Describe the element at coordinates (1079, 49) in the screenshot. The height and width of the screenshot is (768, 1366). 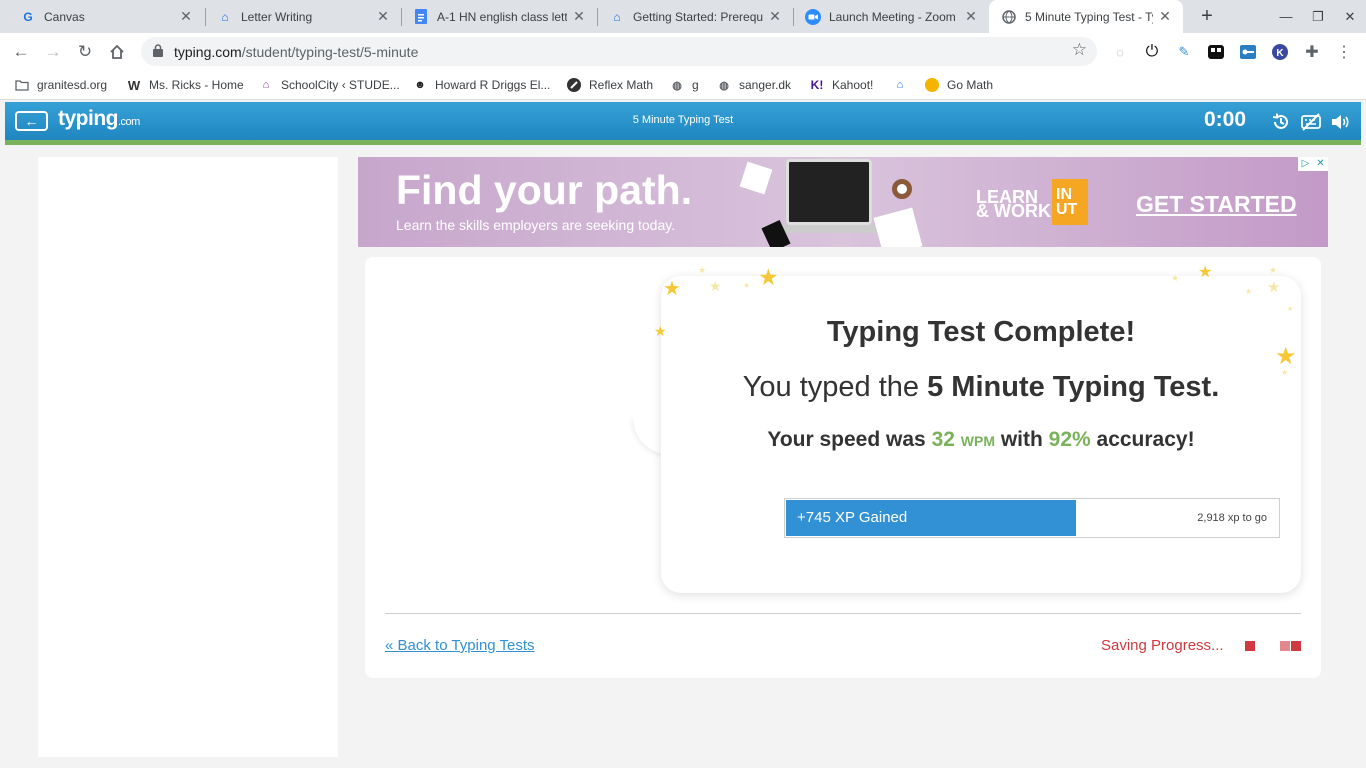
I see `bookmark-star-icon: ☆` at that location.